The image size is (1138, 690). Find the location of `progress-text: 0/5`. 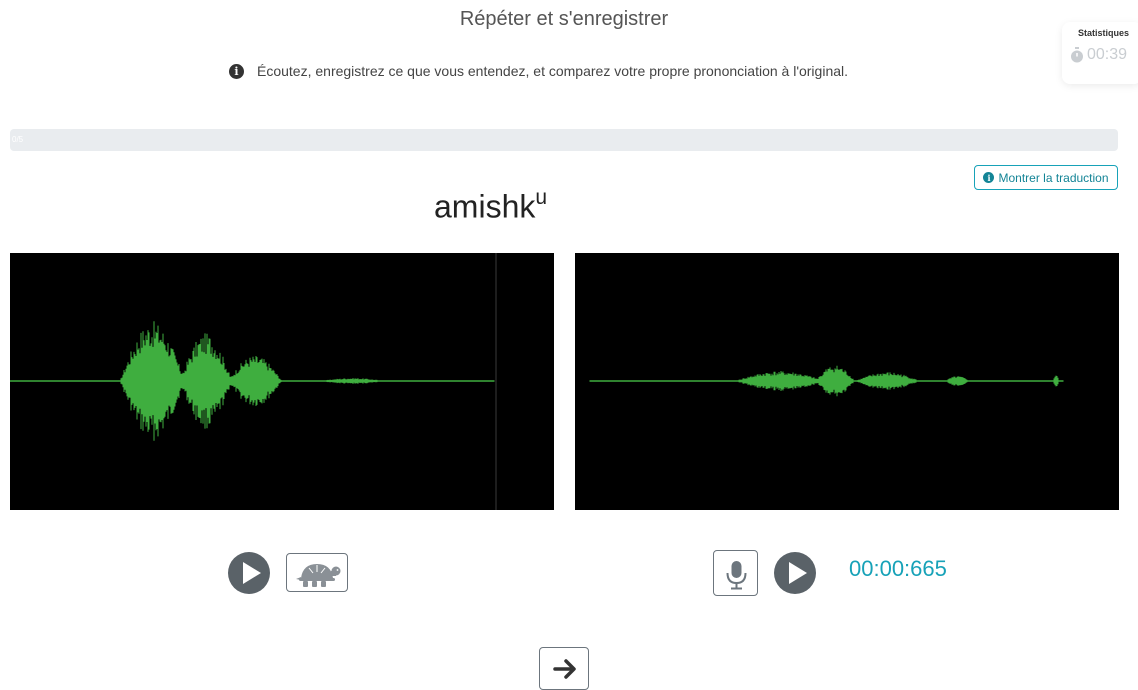

progress-text: 0/5 is located at coordinates (18, 139).